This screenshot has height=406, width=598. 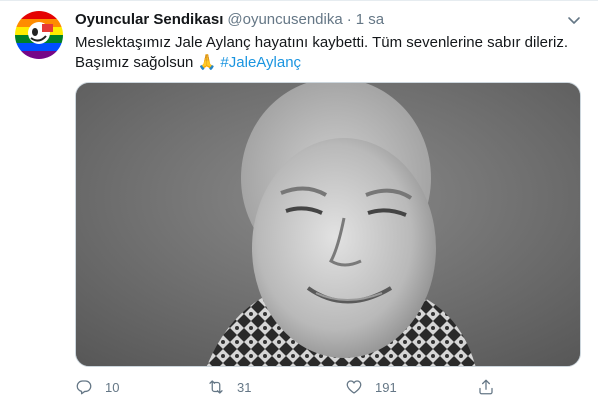 What do you see at coordinates (574, 21) in the screenshot?
I see `more-options-chevron-icon` at bounding box center [574, 21].